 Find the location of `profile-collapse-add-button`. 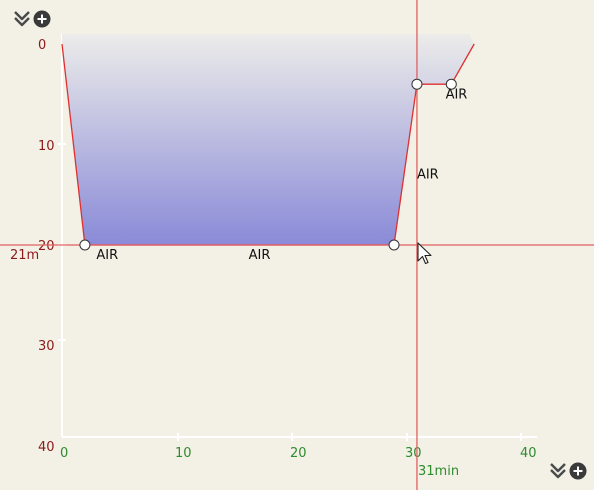

profile-collapse-add-button is located at coordinates (33, 20).